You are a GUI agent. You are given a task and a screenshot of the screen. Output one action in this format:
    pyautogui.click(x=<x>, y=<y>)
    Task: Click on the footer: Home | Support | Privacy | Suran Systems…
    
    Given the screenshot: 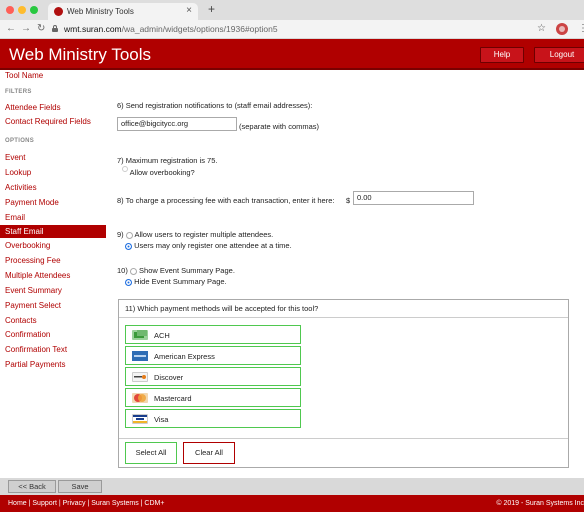 What is the action you would take?
    pyautogui.click(x=292, y=503)
    